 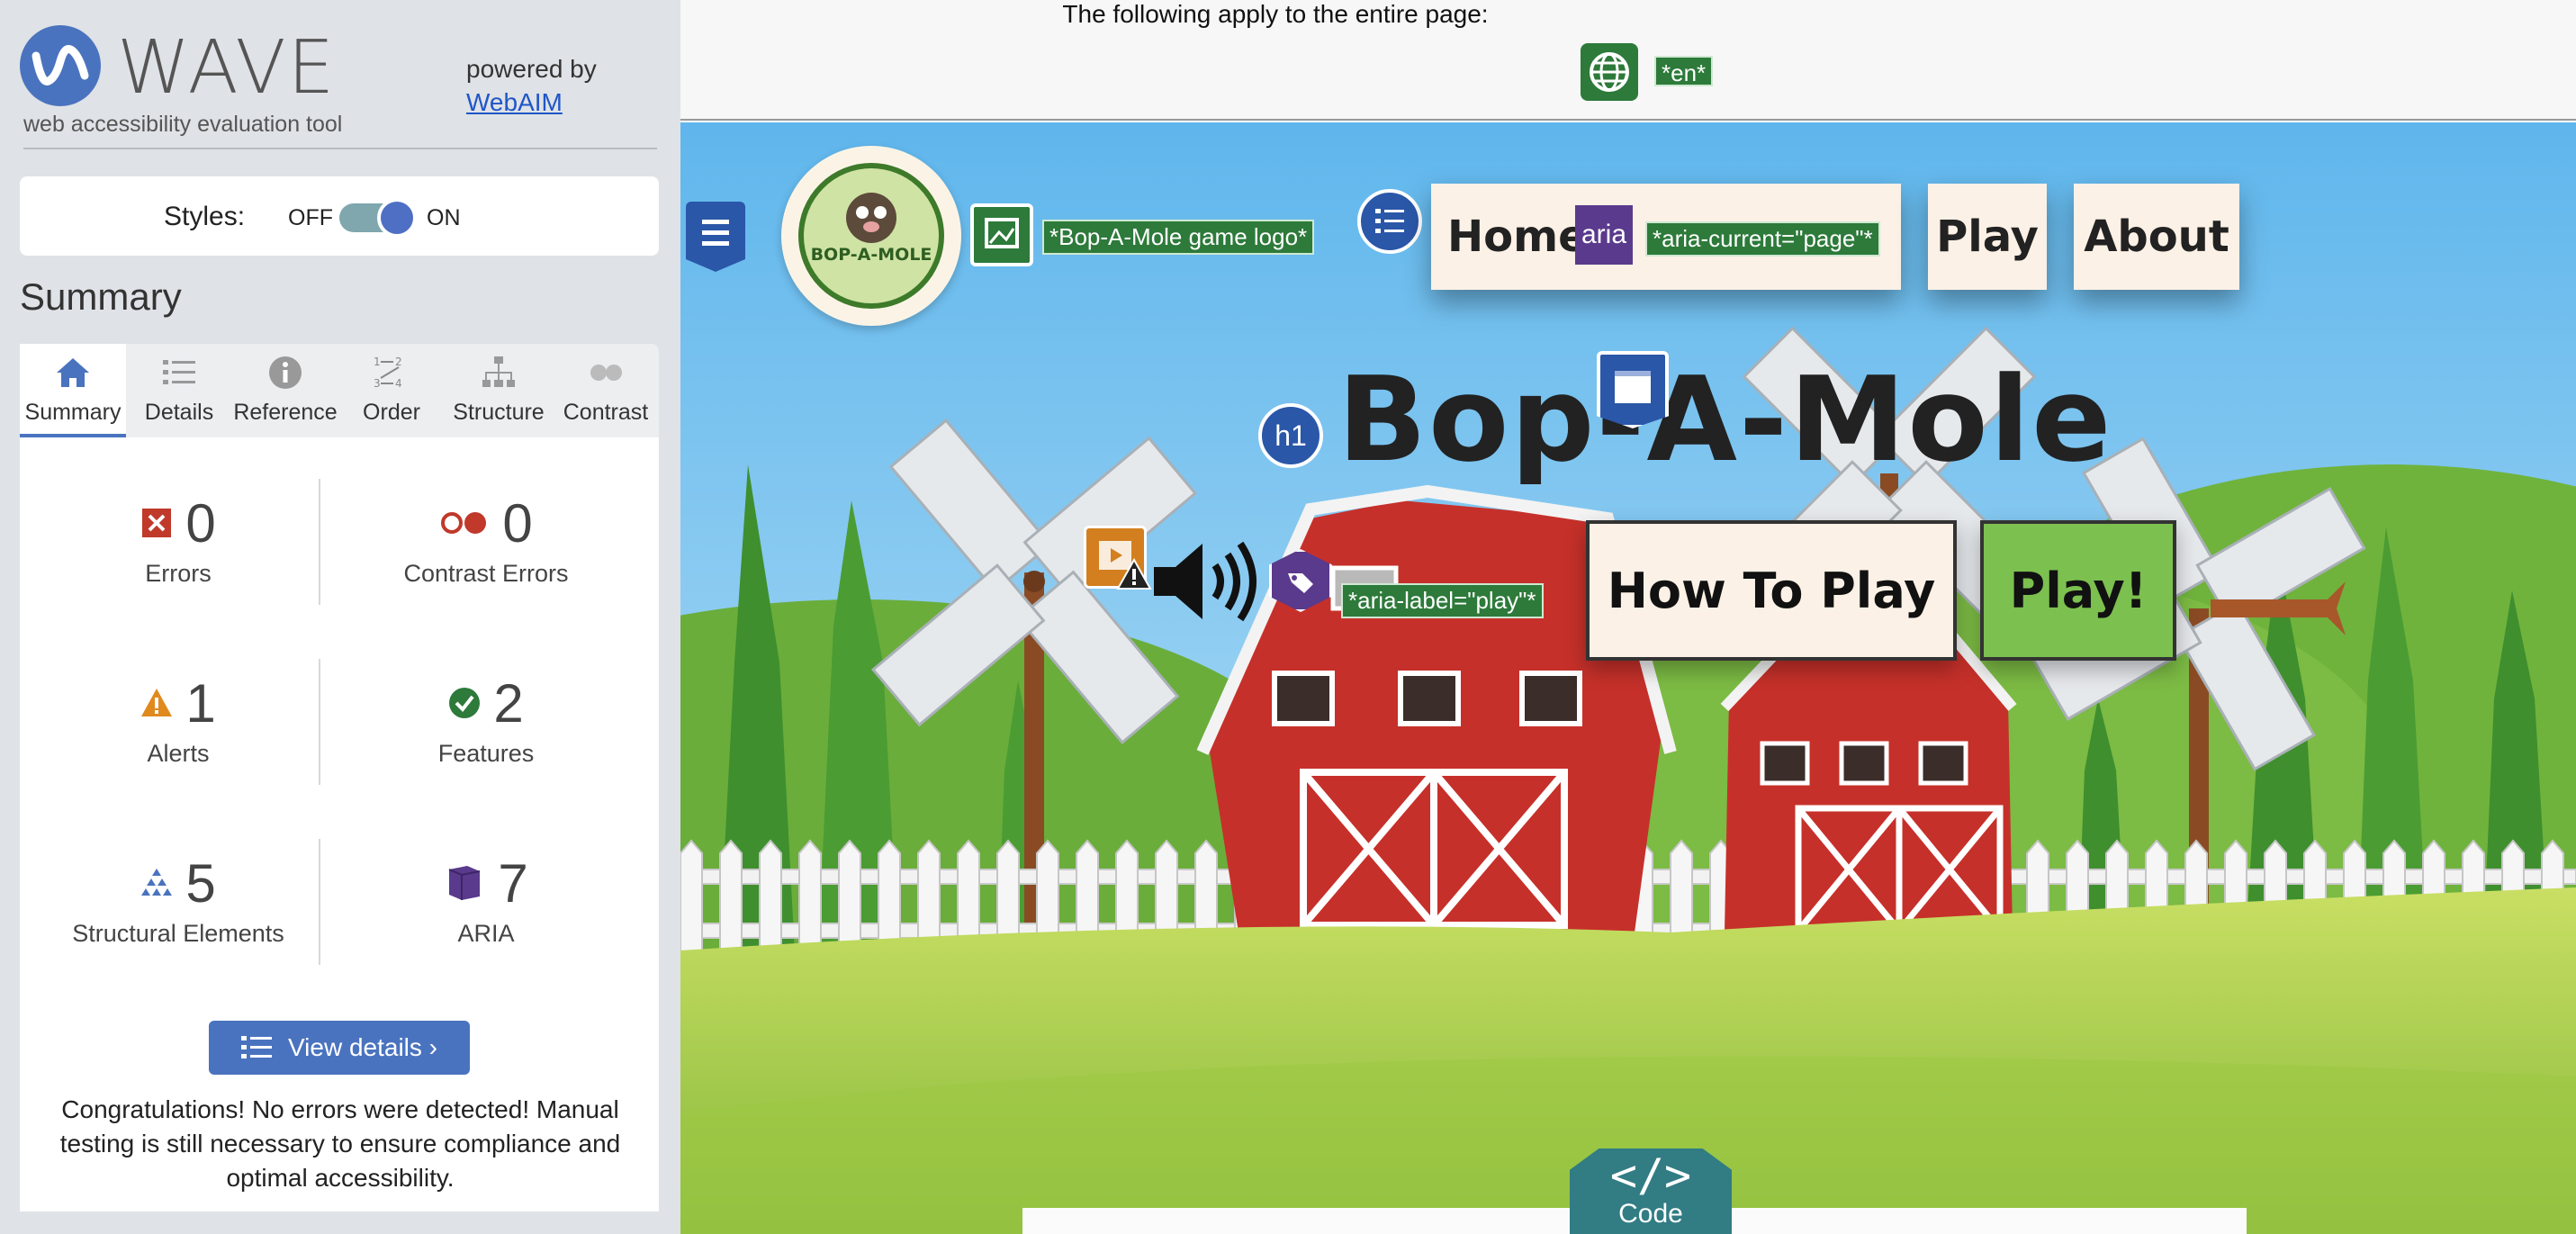 I want to click on aria-count: 7, so click(x=513, y=883).